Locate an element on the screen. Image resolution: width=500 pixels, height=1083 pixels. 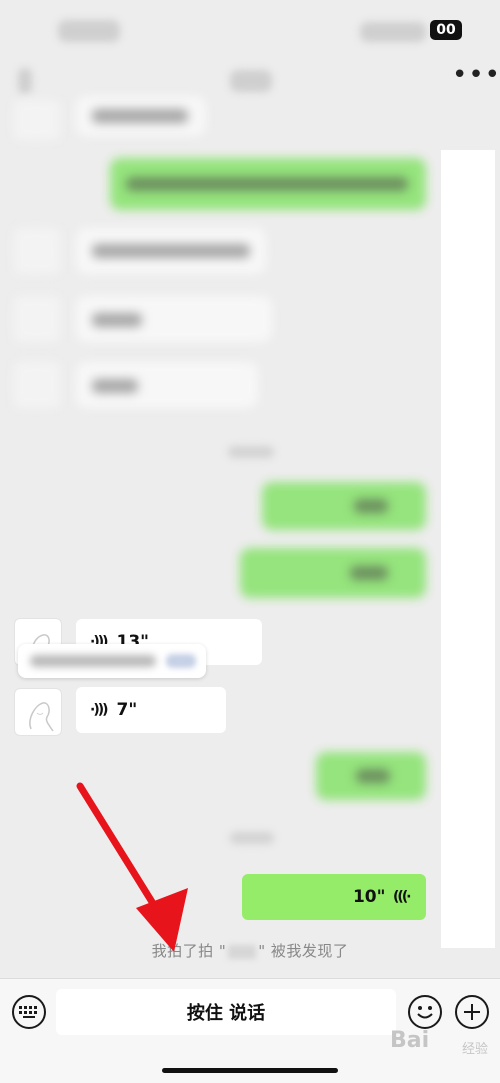
emoji-button is located at coordinates (425, 1012).